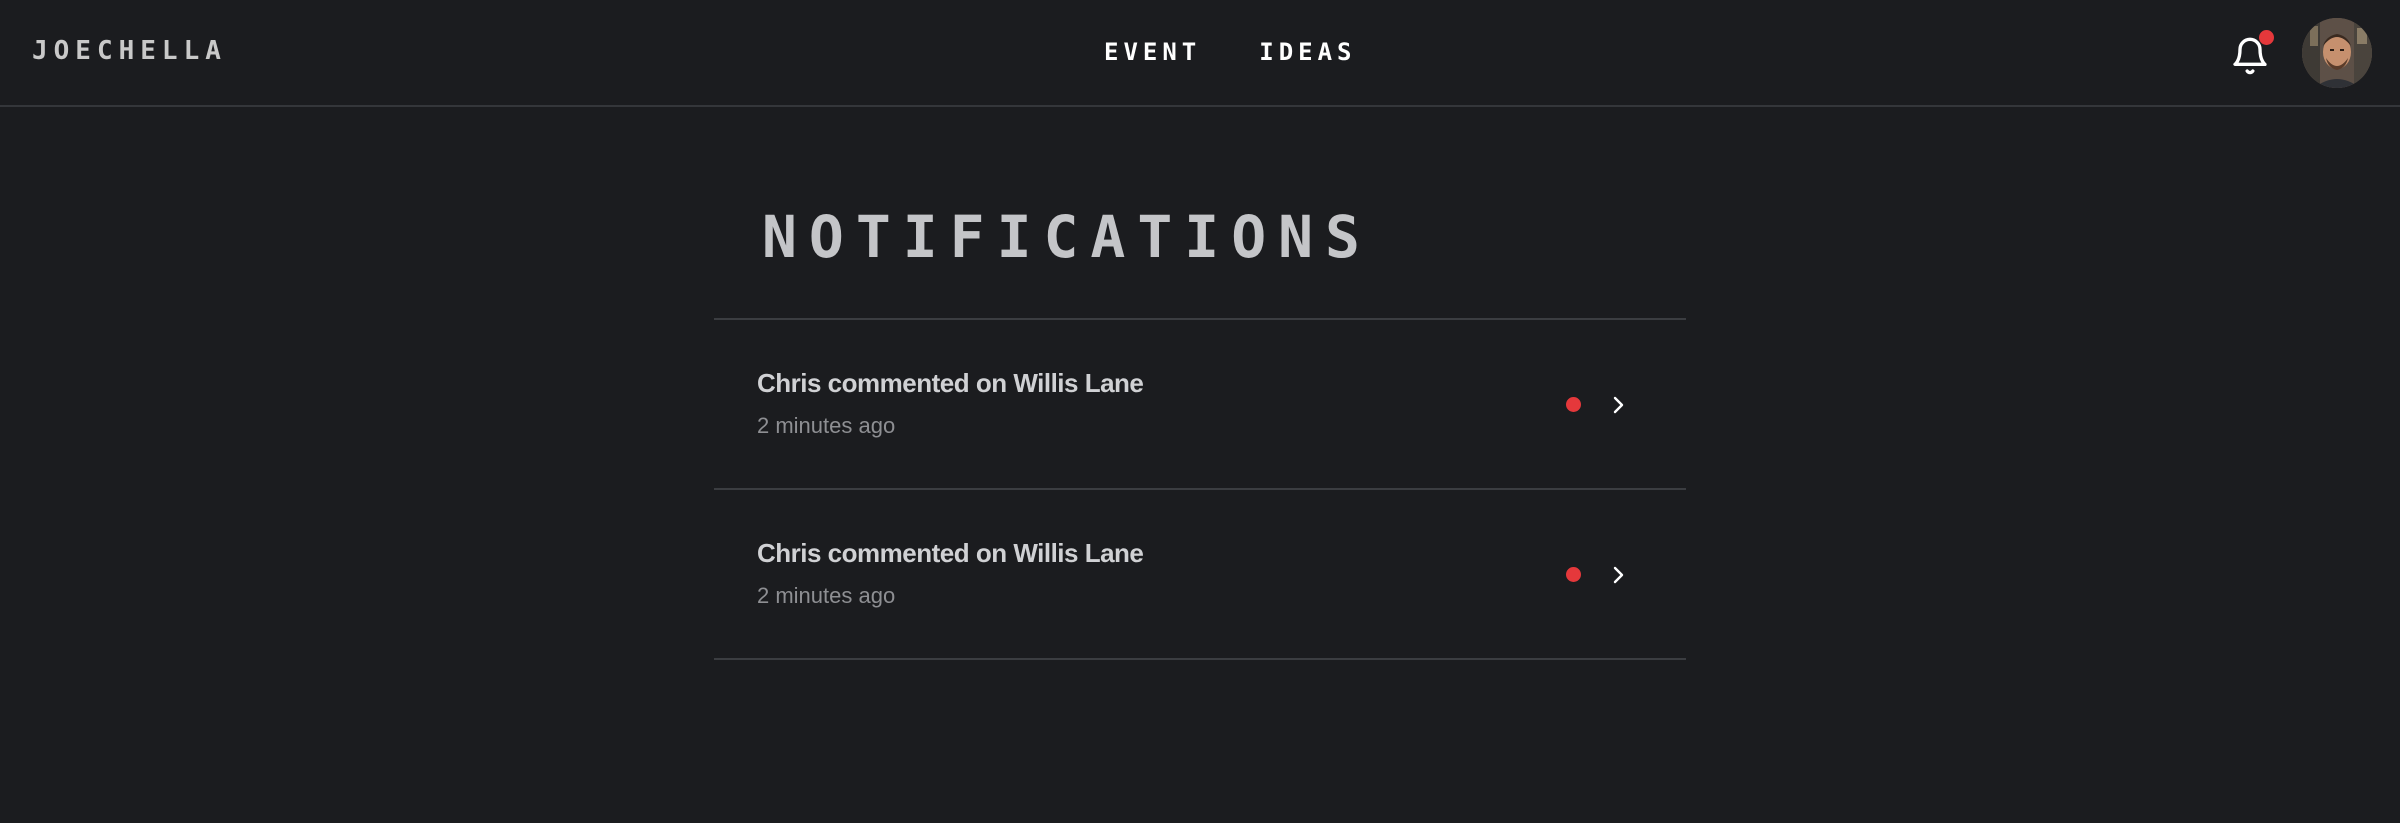 Image resolution: width=2400 pixels, height=823 pixels. I want to click on top-bar: JOECHELLA EVENT IDEAS, so click(1200, 53).